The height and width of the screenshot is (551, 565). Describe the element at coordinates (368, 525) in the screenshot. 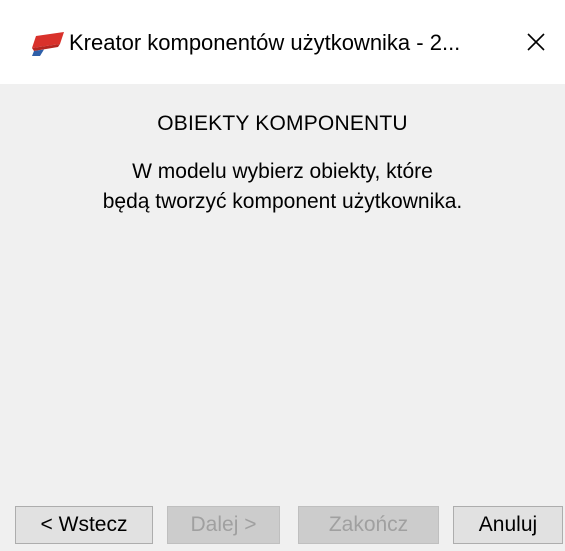

I see `finish-button: Zakończ` at that location.